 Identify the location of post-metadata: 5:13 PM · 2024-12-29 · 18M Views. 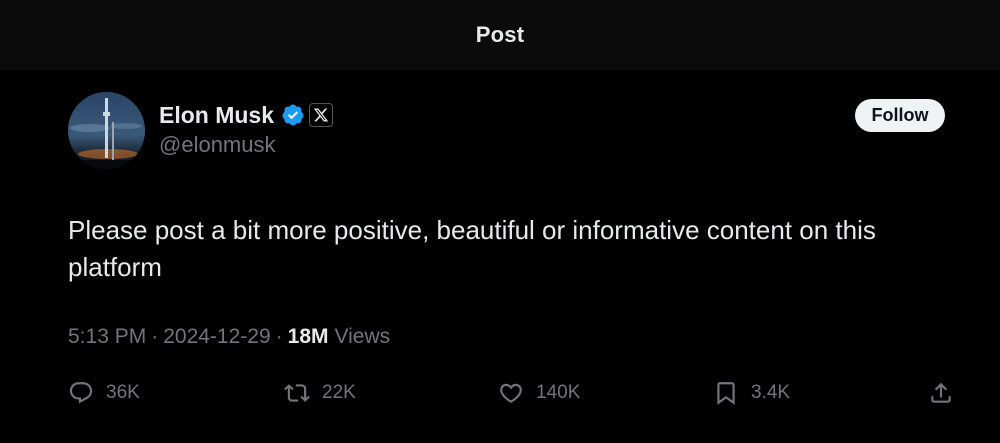
(229, 337).